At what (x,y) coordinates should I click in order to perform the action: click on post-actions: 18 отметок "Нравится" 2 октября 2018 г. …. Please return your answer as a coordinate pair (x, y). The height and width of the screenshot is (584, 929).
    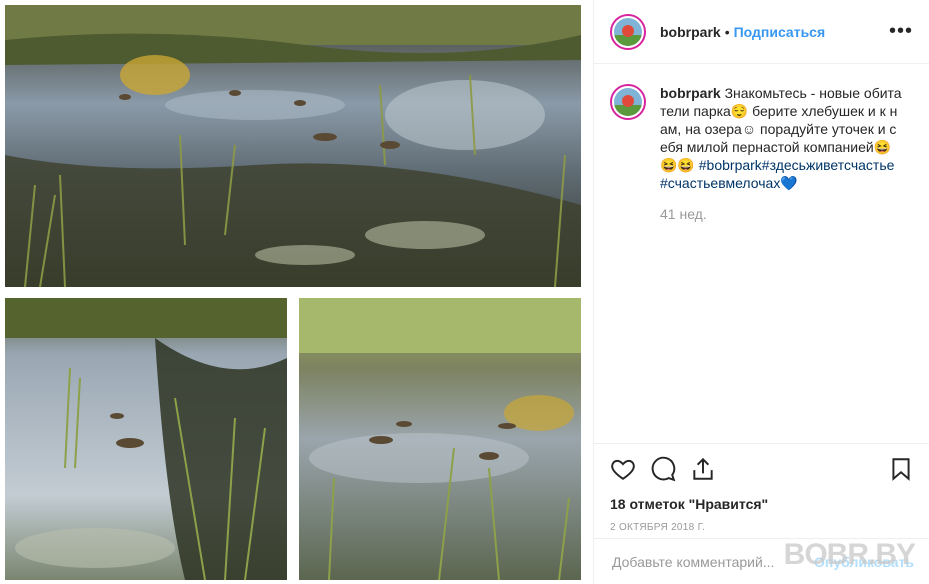
    Looking at the image, I should click on (761, 513).